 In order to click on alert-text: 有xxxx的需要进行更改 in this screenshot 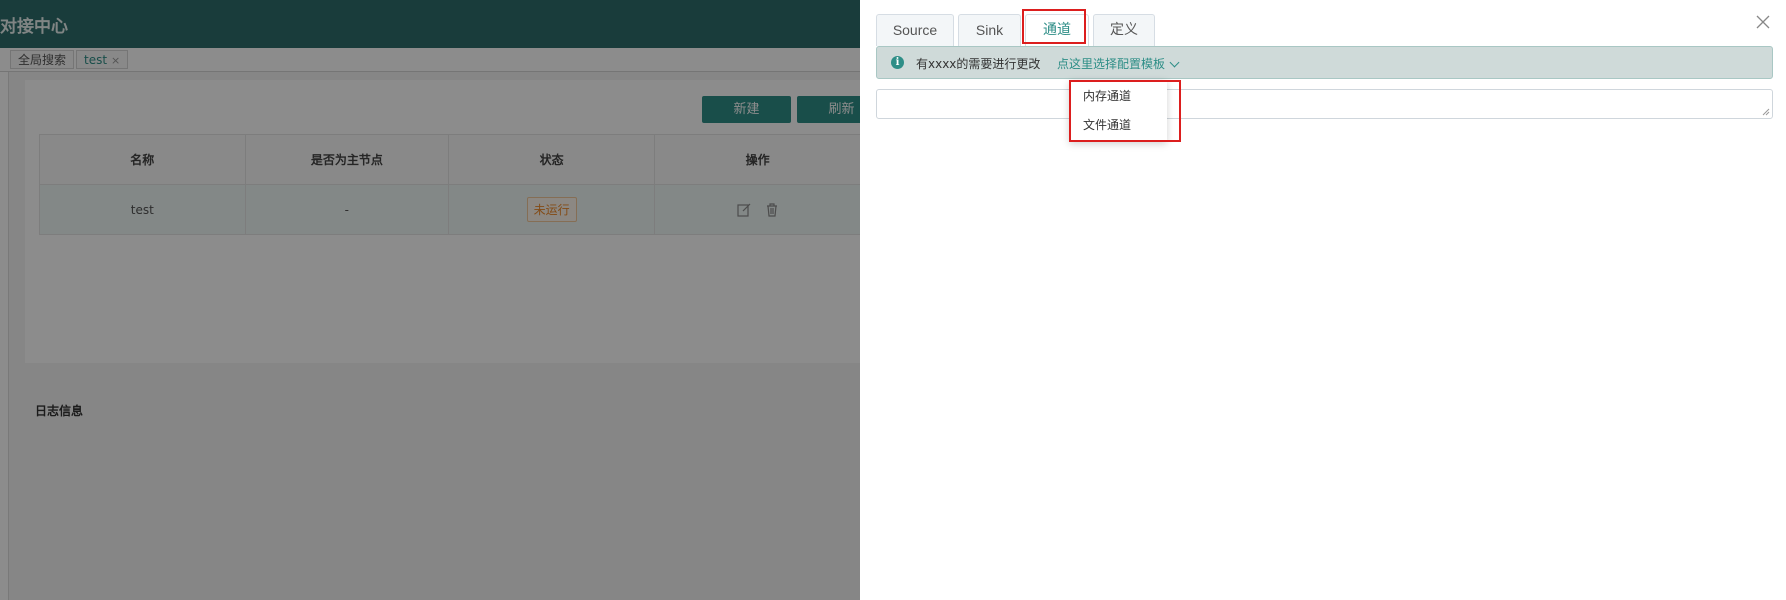, I will do `click(978, 64)`.